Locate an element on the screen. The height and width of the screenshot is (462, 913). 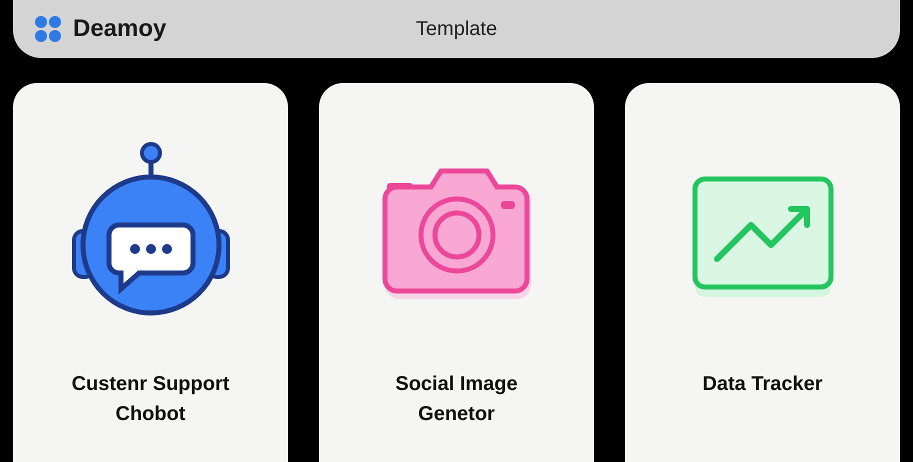
logo-icon is located at coordinates (48, 29).